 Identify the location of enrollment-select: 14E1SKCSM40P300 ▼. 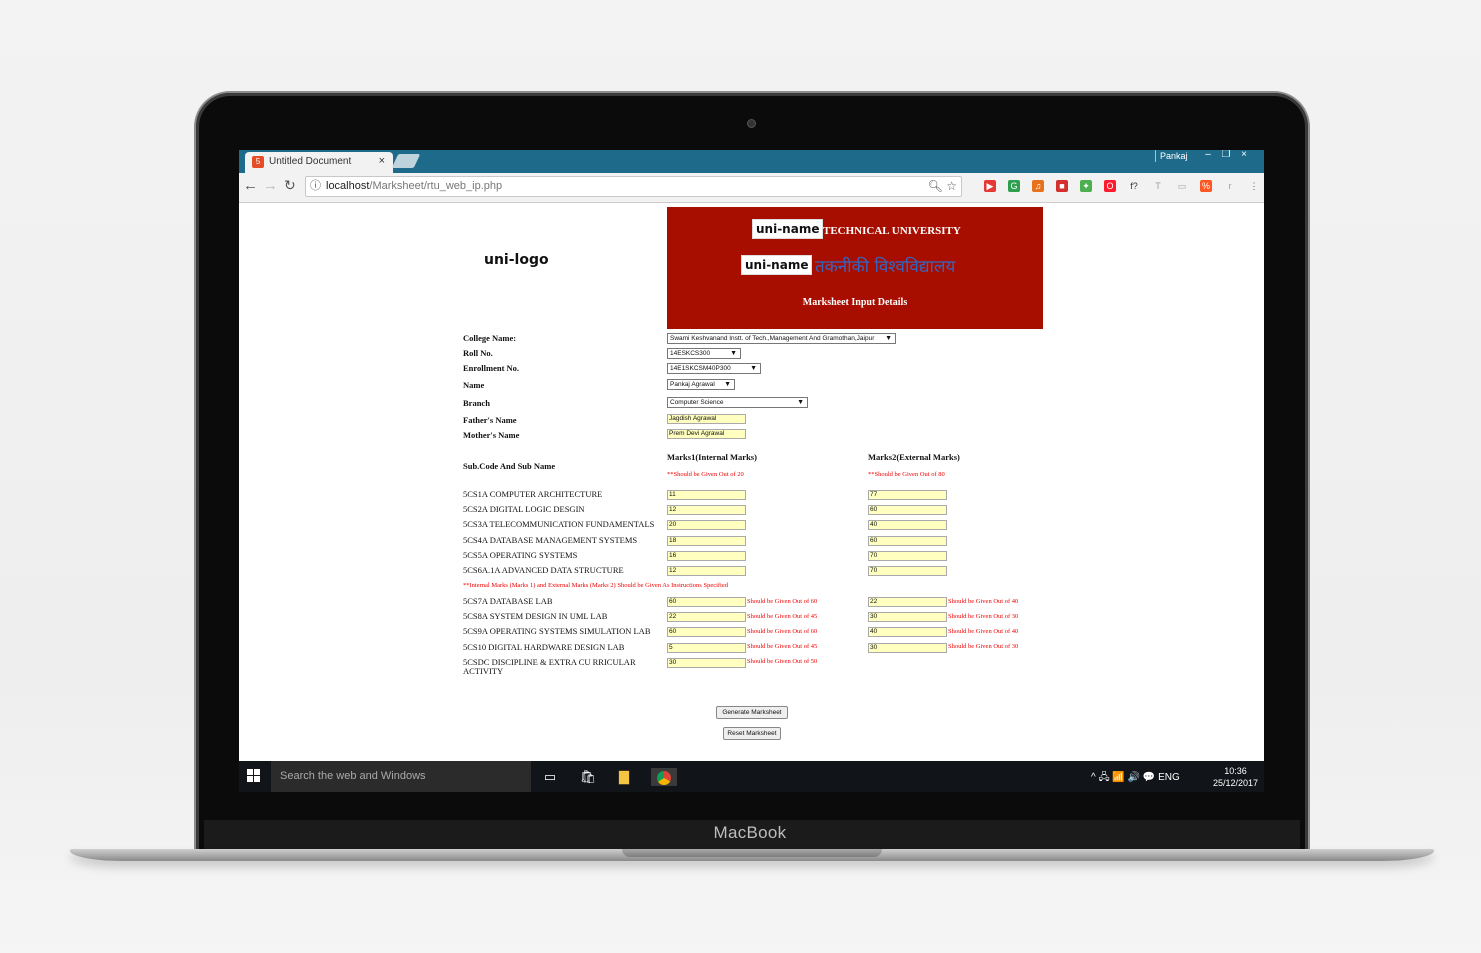
(714, 368).